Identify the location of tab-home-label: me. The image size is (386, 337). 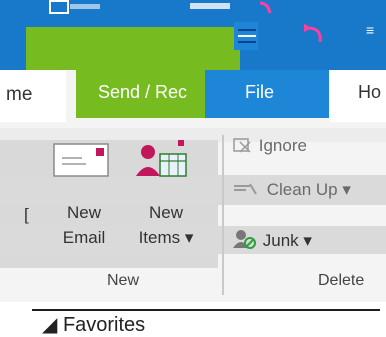
(19, 94).